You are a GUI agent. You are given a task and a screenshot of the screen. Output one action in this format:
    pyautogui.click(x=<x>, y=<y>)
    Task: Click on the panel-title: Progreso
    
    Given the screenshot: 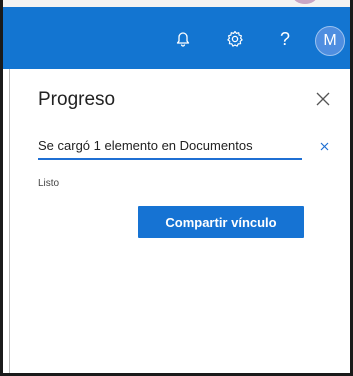 What is the action you would take?
    pyautogui.click(x=77, y=99)
    